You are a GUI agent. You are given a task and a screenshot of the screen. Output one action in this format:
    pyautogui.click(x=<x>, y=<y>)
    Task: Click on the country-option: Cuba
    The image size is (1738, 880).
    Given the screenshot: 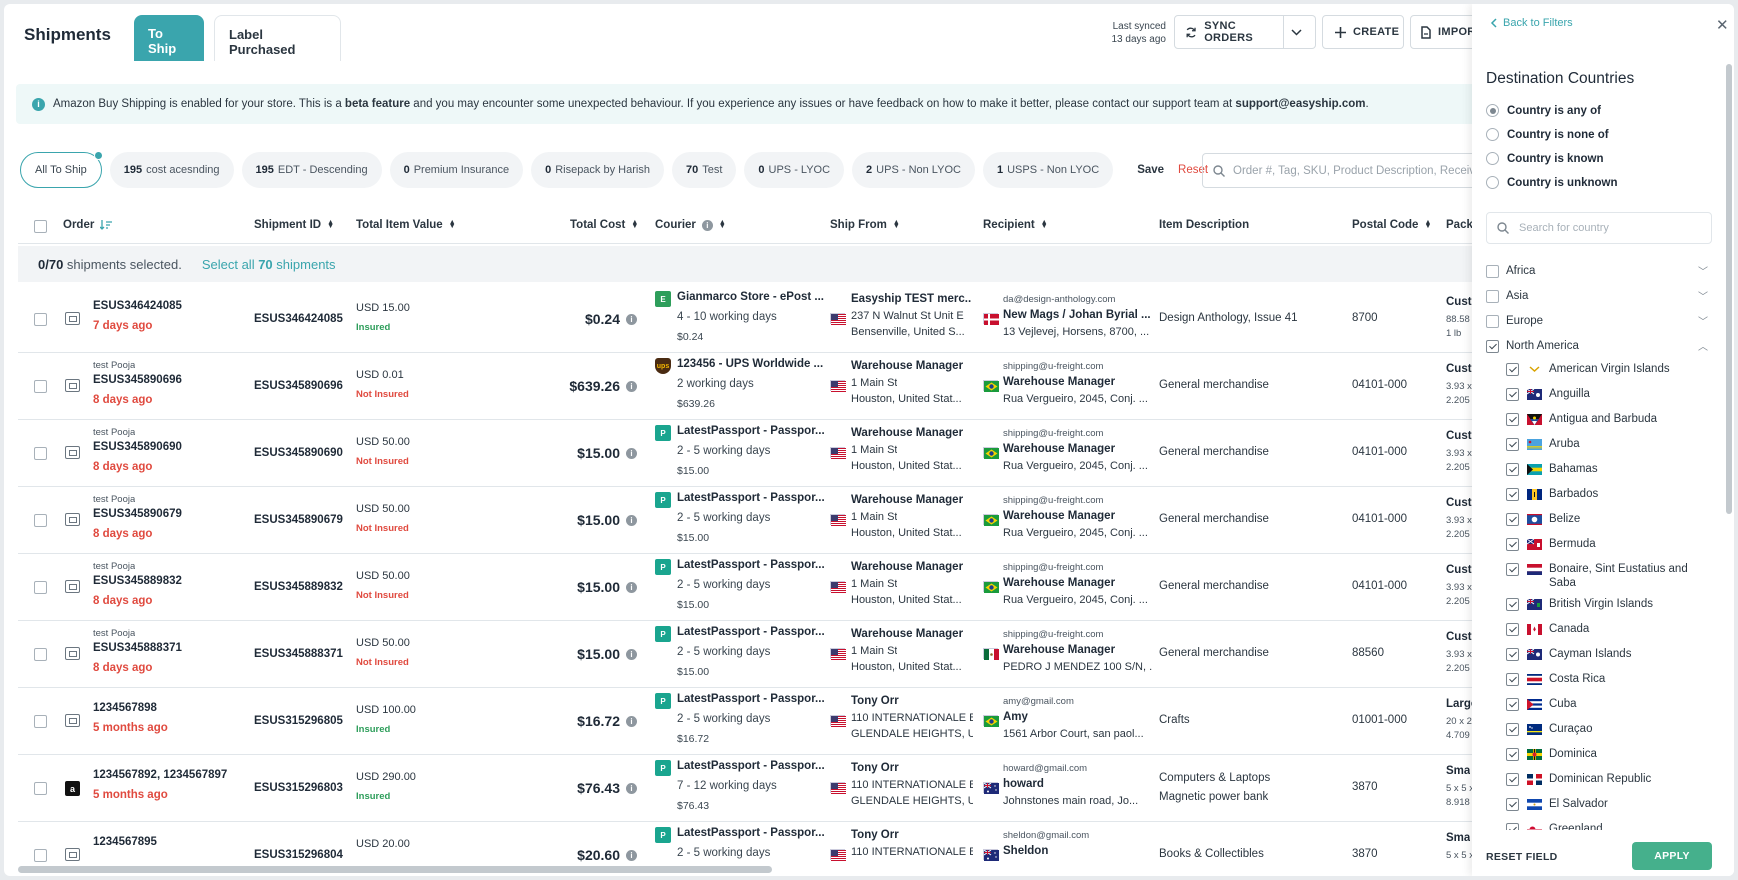 What is the action you would take?
    pyautogui.click(x=1606, y=704)
    